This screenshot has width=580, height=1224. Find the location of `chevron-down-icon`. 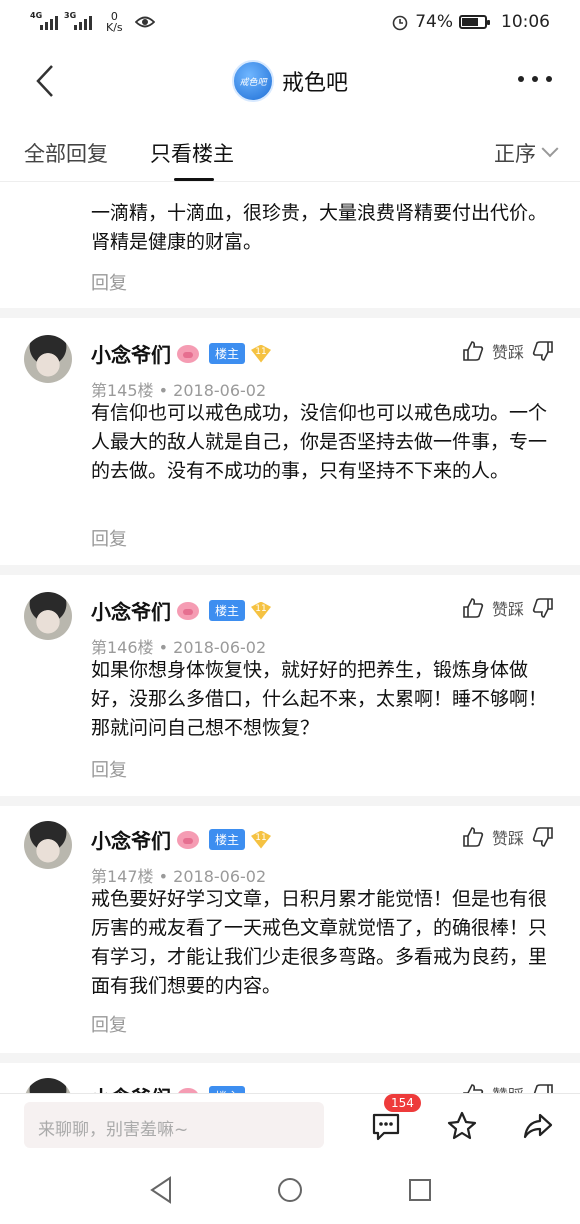

chevron-down-icon is located at coordinates (550, 149).